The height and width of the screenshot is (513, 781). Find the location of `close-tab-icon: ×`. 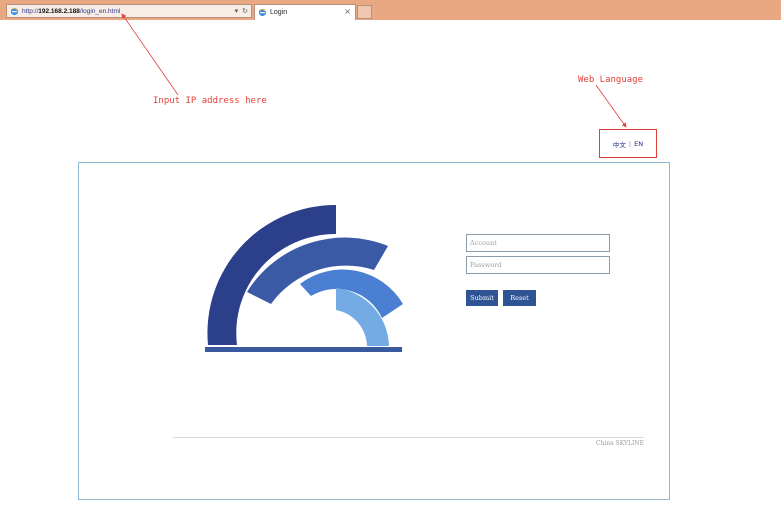

close-tab-icon: × is located at coordinates (347, 11).